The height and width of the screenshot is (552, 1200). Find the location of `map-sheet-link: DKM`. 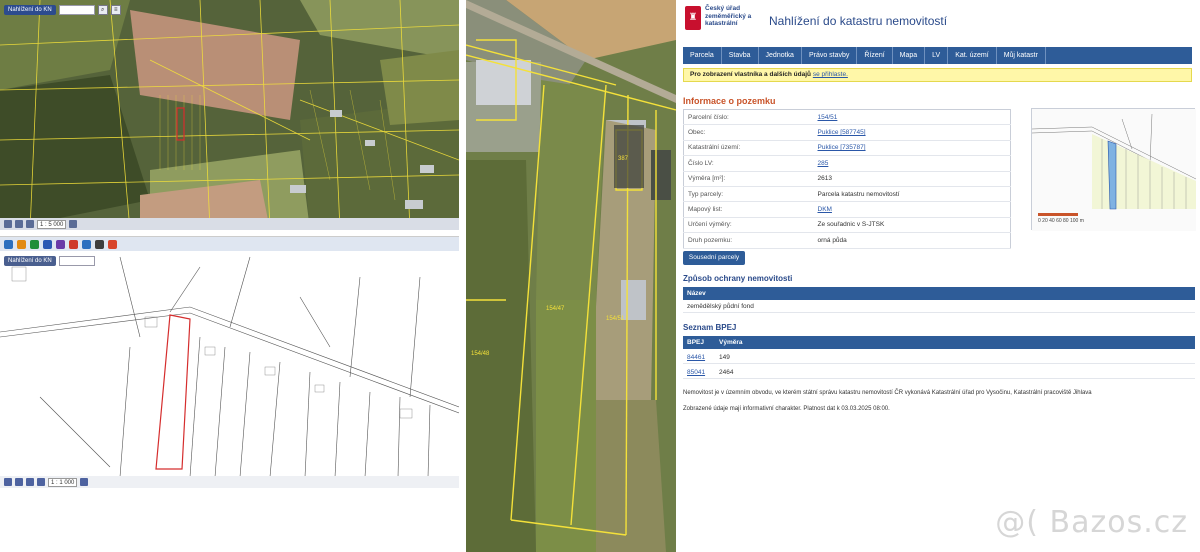

map-sheet-link: DKM is located at coordinates (825, 209).